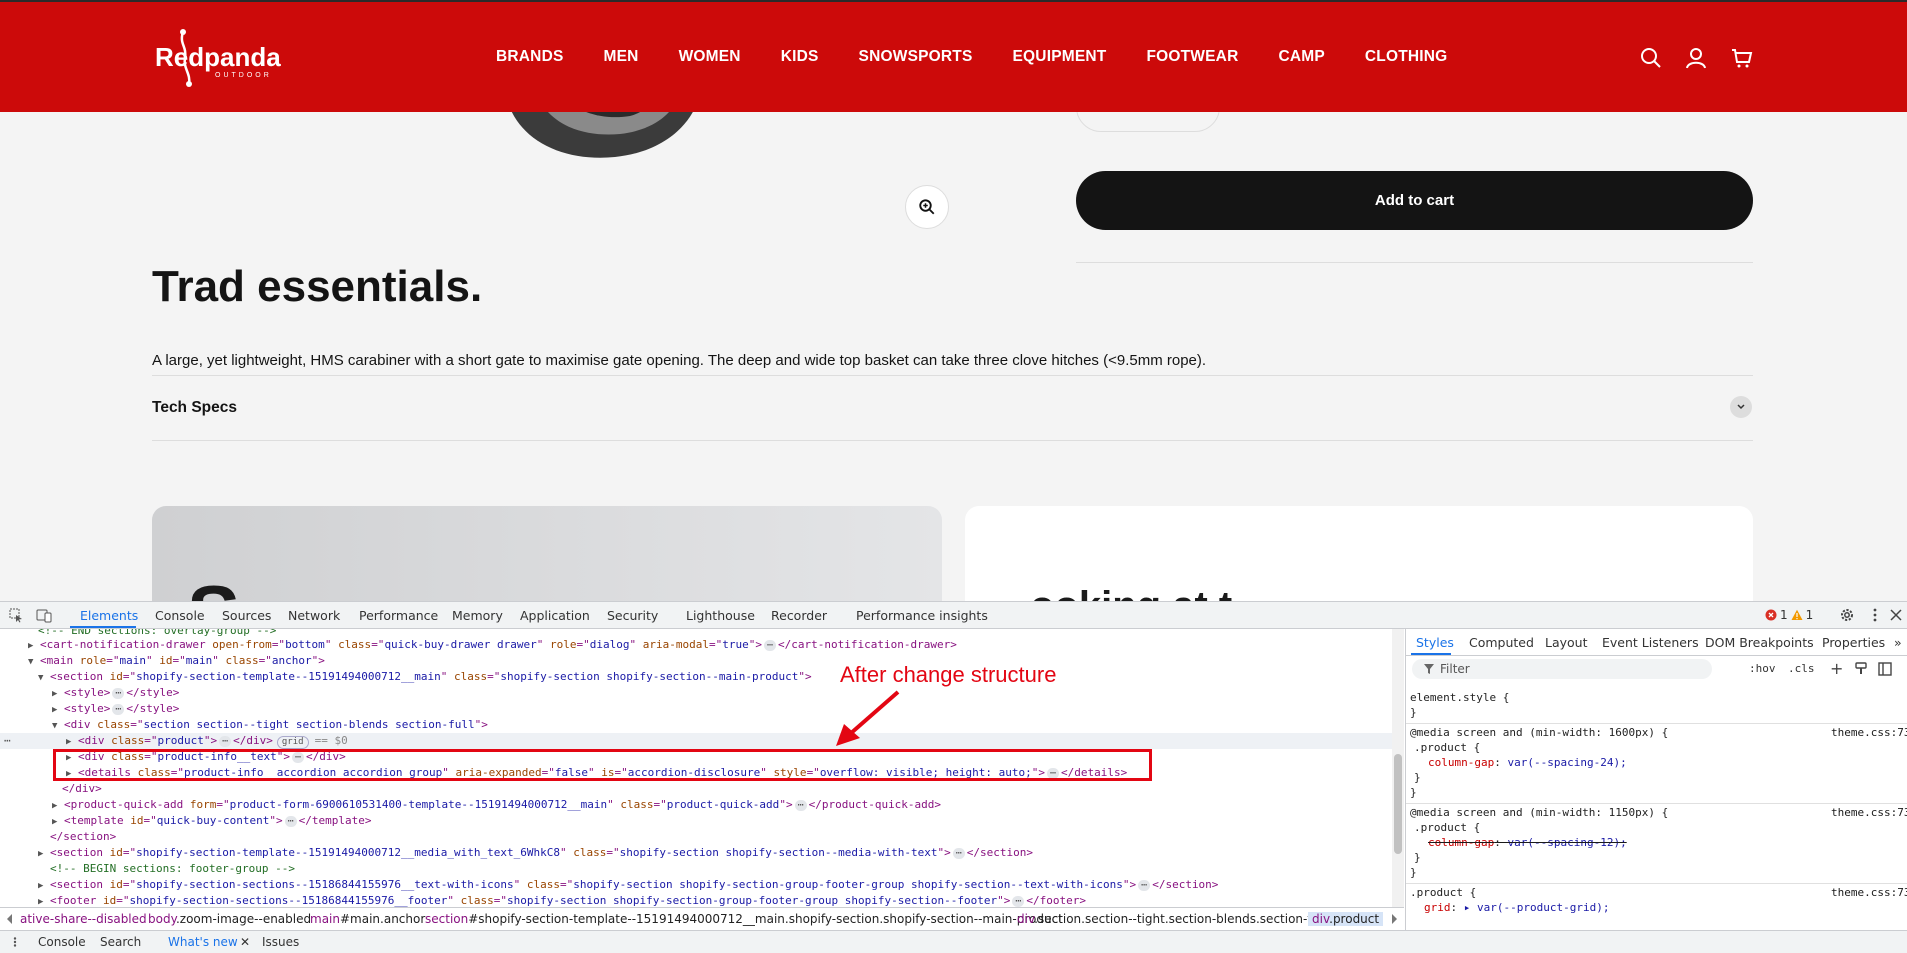 This screenshot has height=953, width=1907. I want to click on redpanda-logo: Redpanda OUTDOOR, so click(230, 58).